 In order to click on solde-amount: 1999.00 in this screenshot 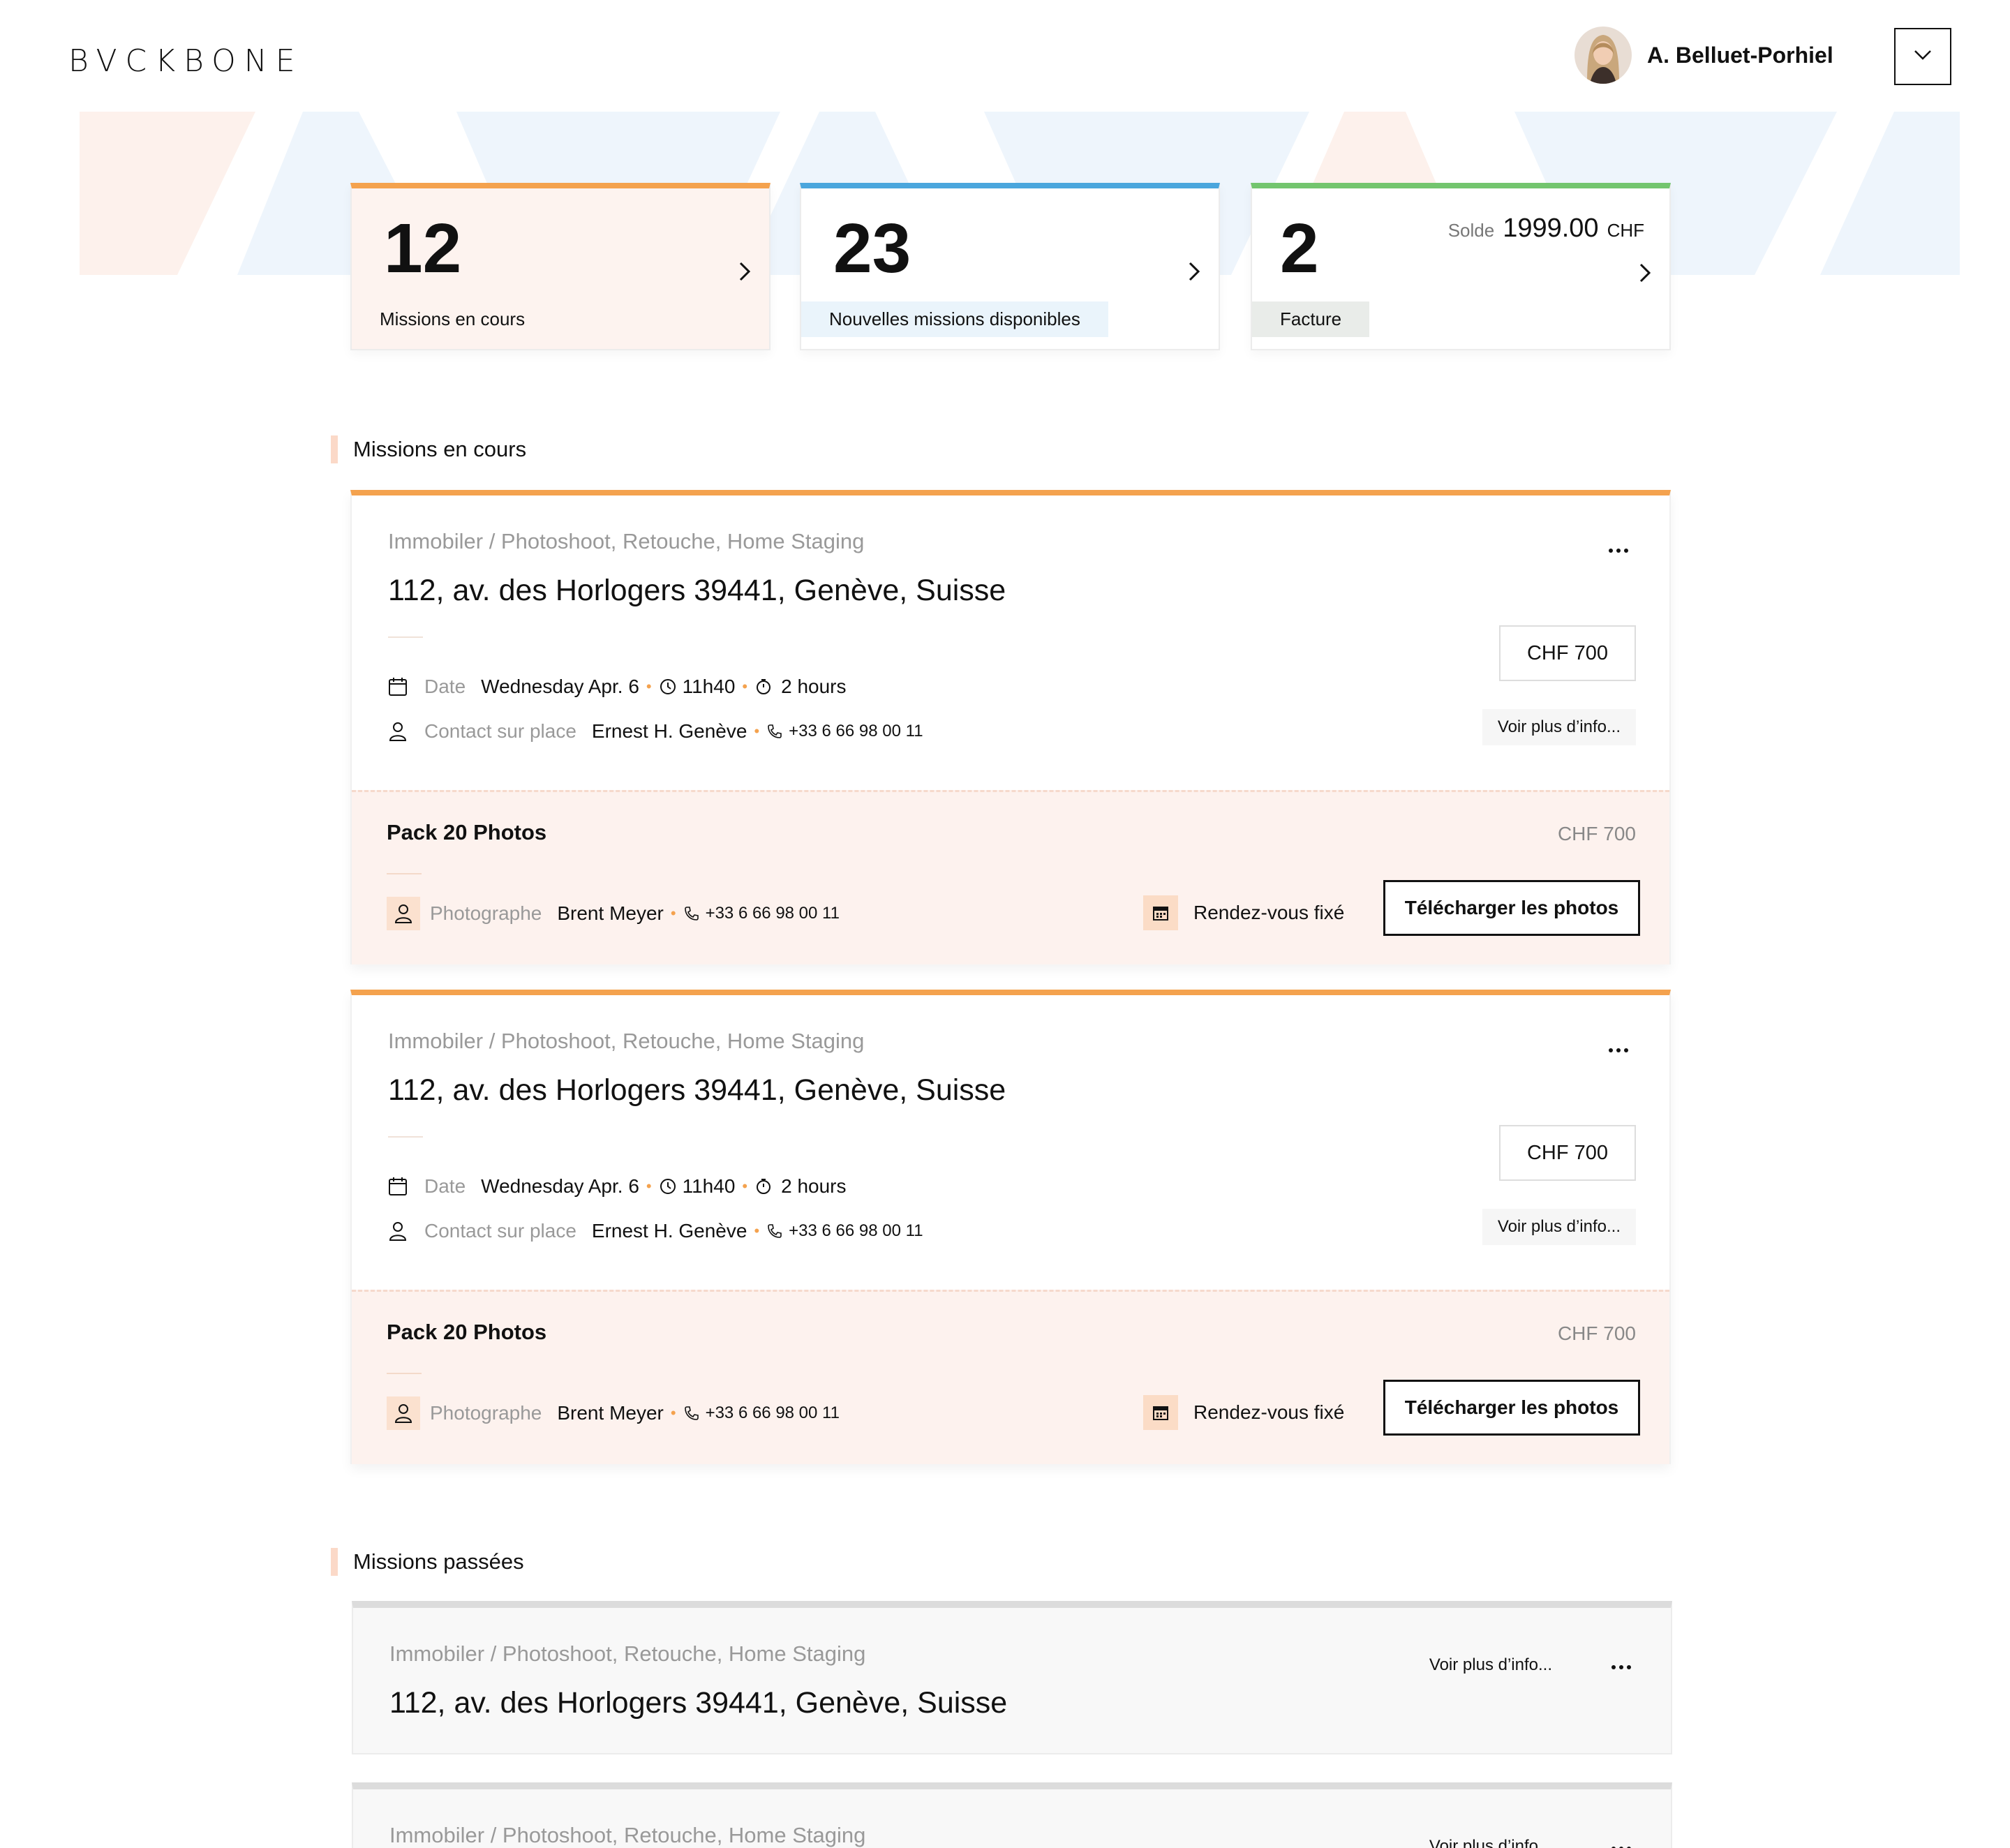, I will do `click(1551, 228)`.